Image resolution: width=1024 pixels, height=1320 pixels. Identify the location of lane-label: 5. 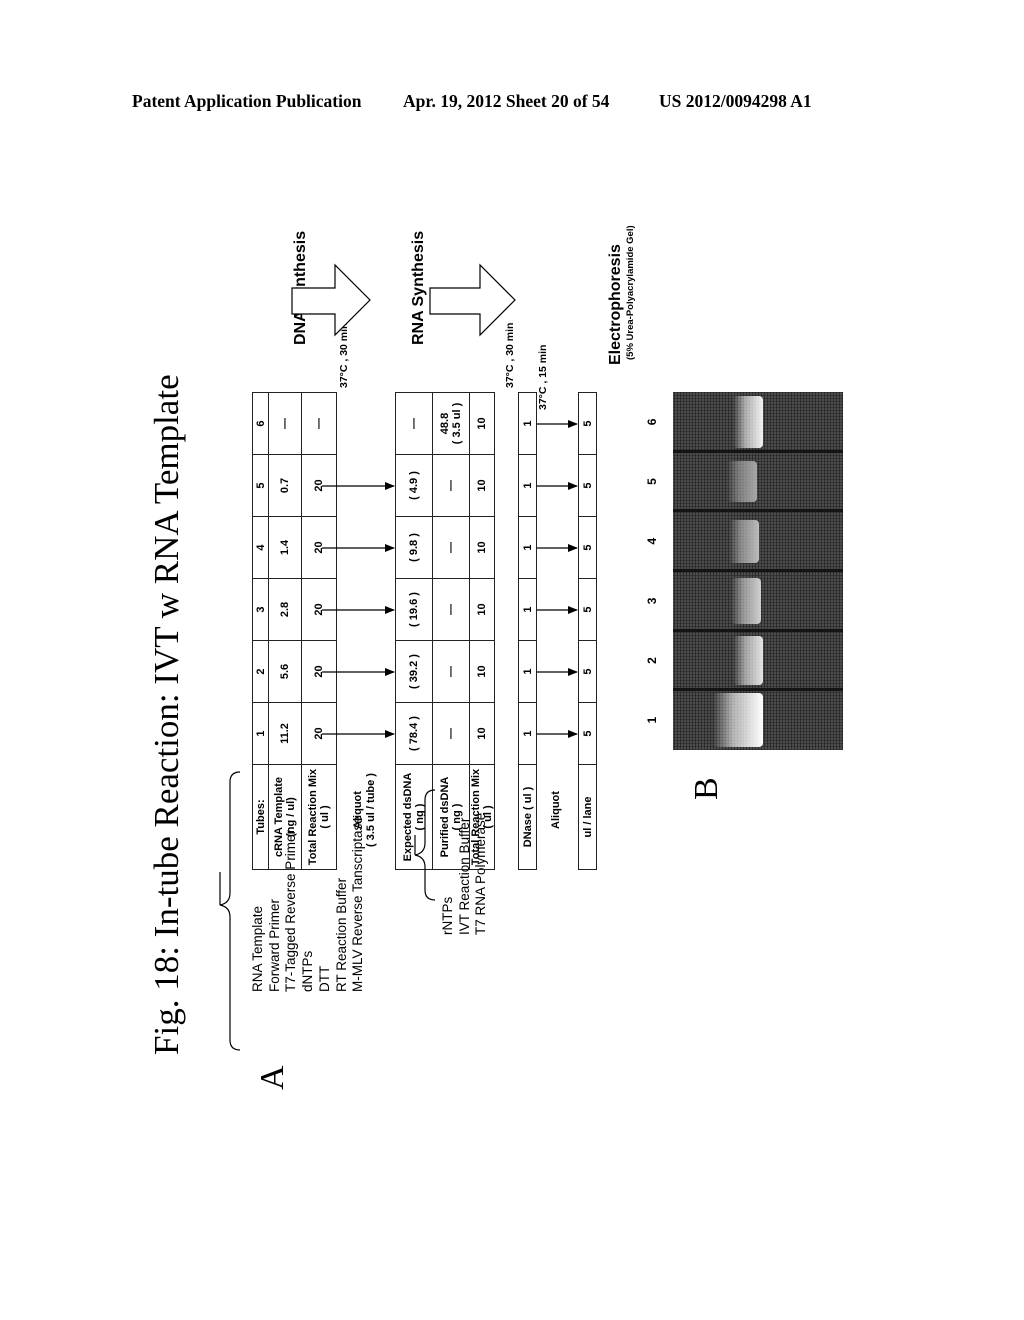
(652, 481).